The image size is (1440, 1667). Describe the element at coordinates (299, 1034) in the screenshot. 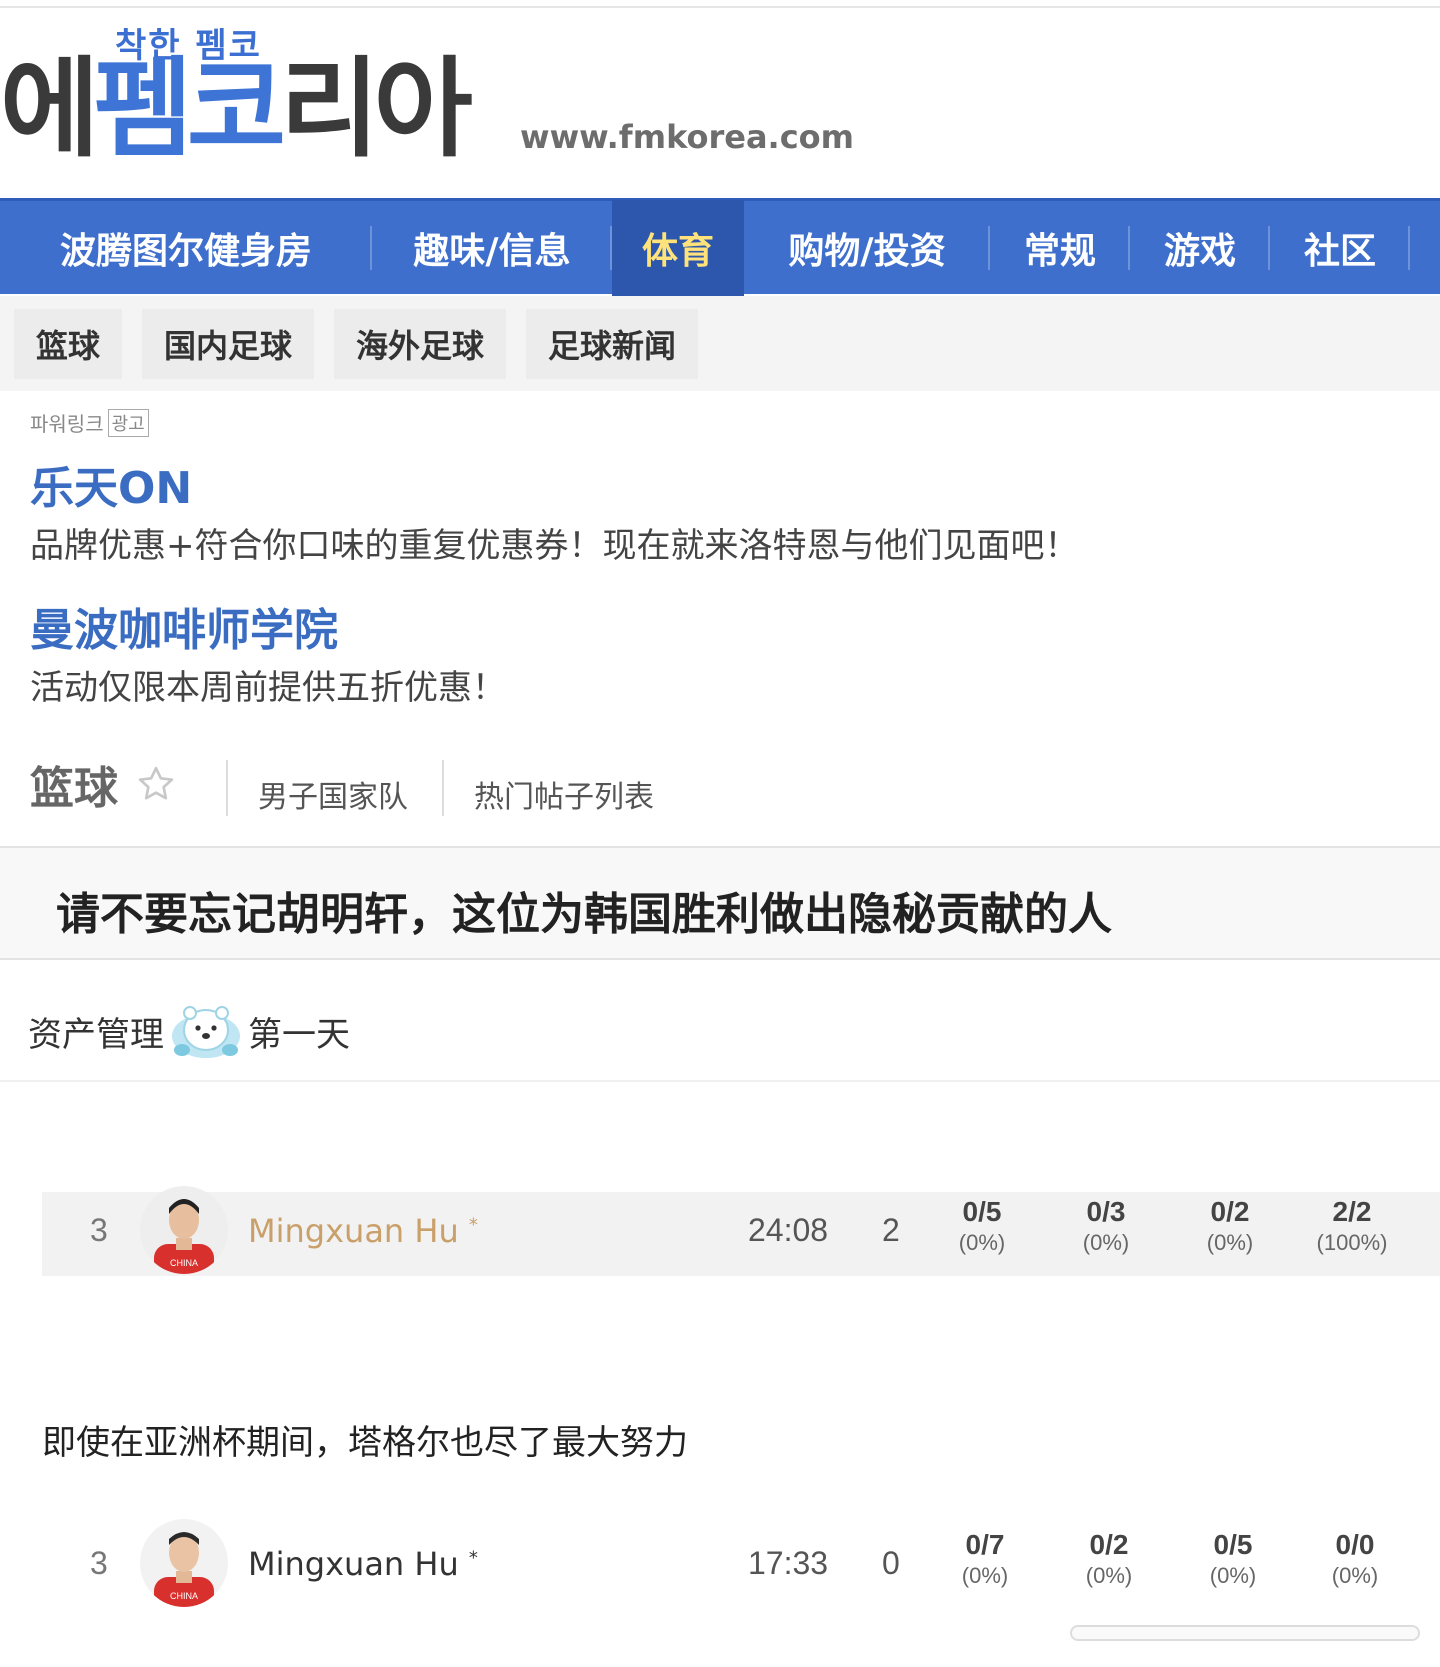

I see `meta-text-after: 第一天` at that location.